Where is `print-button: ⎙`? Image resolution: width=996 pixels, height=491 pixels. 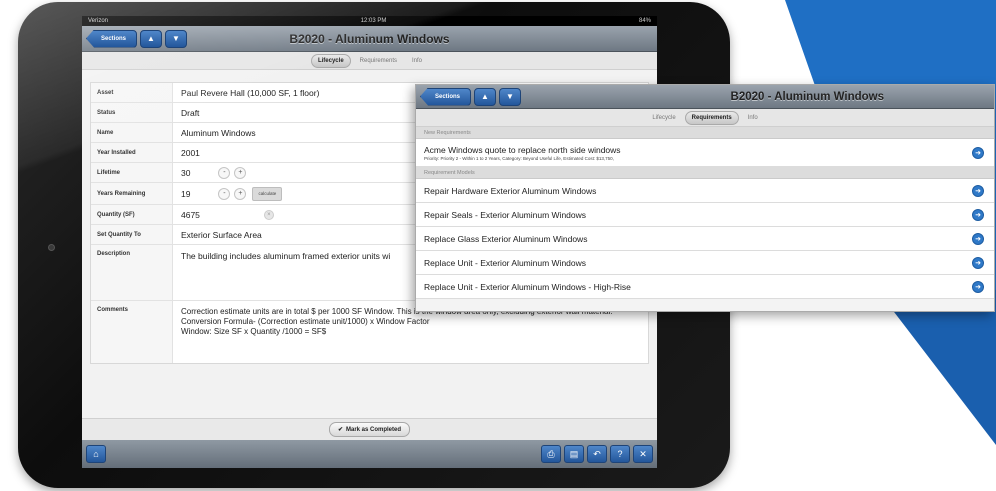
print-button: ⎙ is located at coordinates (551, 454).